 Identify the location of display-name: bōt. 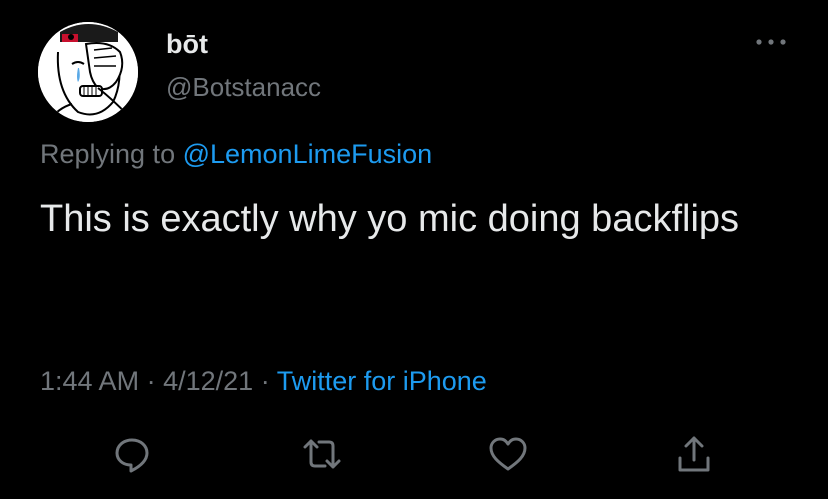
(187, 44).